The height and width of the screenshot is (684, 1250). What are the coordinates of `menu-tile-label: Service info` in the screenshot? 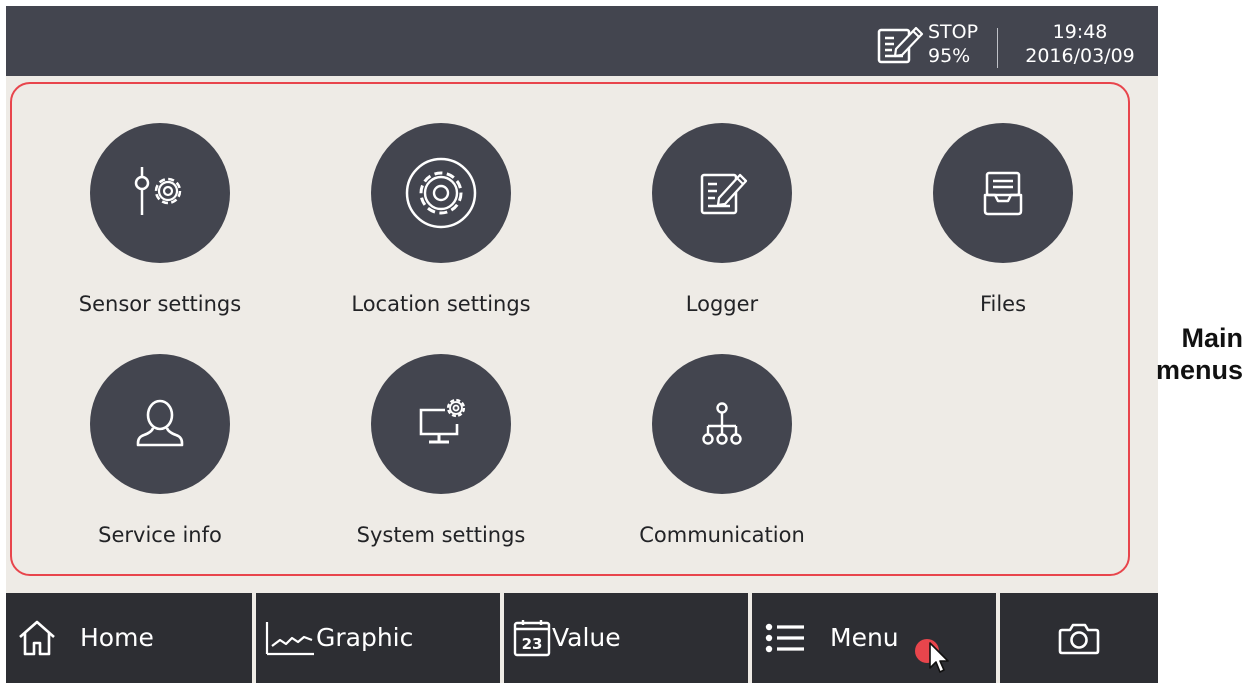 It's located at (160, 535).